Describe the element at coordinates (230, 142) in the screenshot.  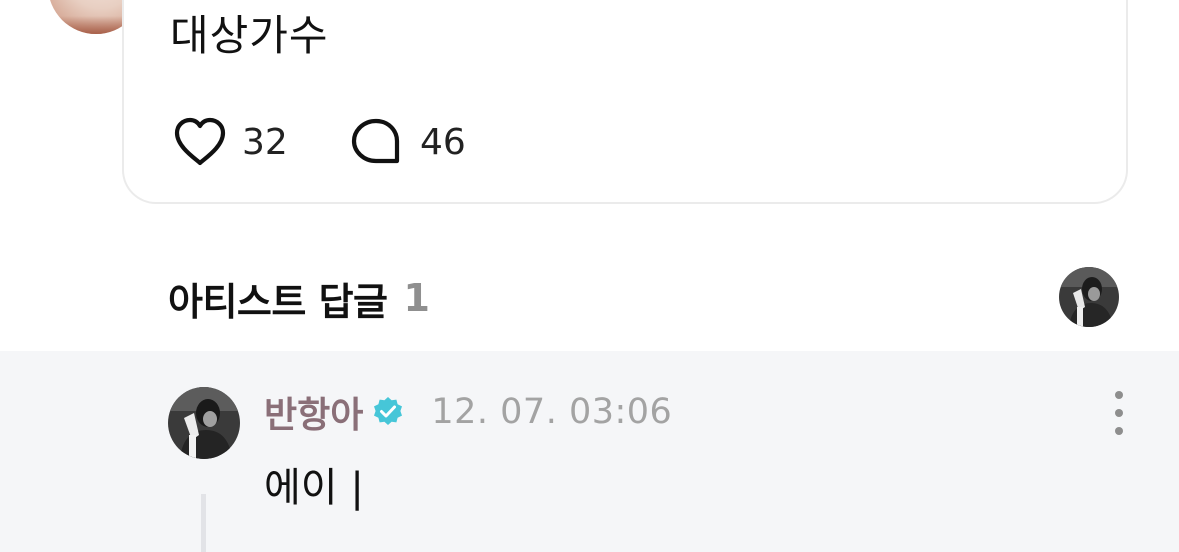
I see `like-button: 32` at that location.